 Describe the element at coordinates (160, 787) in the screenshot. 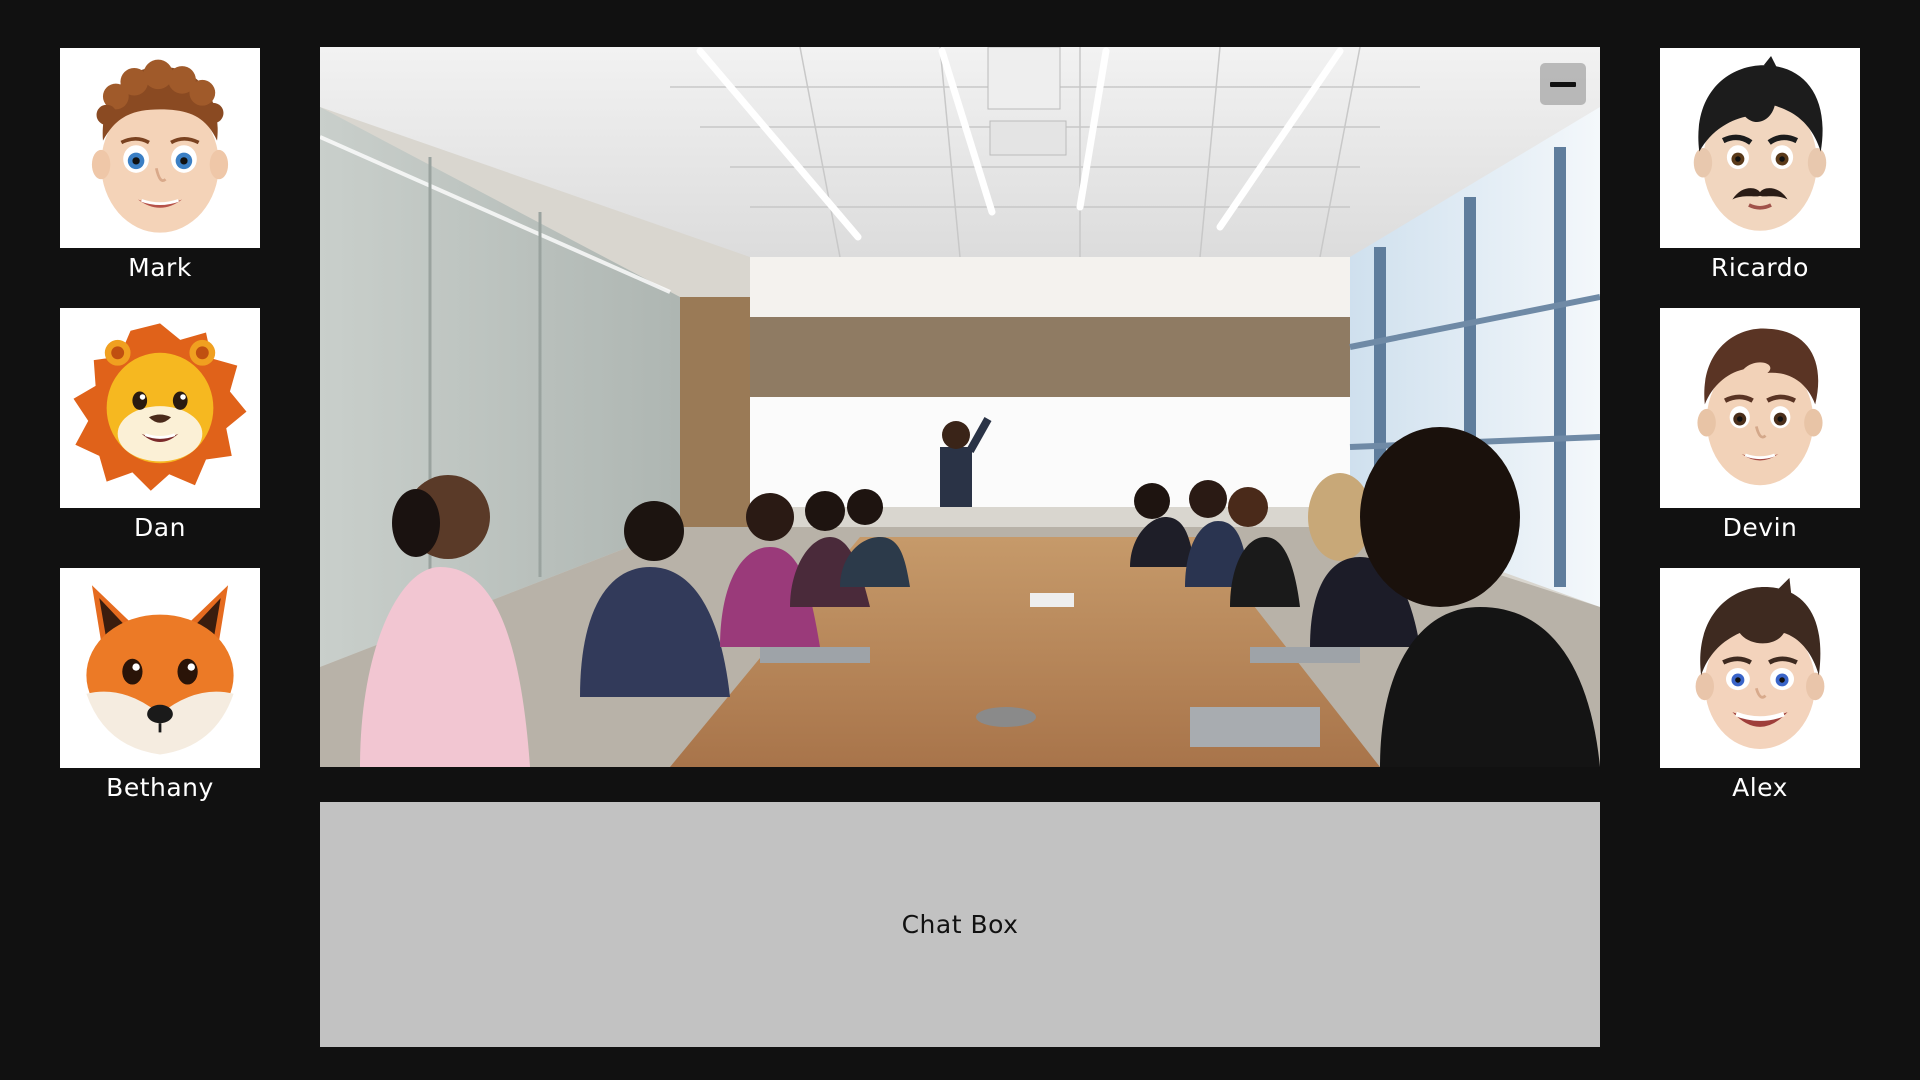

I see `participant-name: Bethany` at that location.